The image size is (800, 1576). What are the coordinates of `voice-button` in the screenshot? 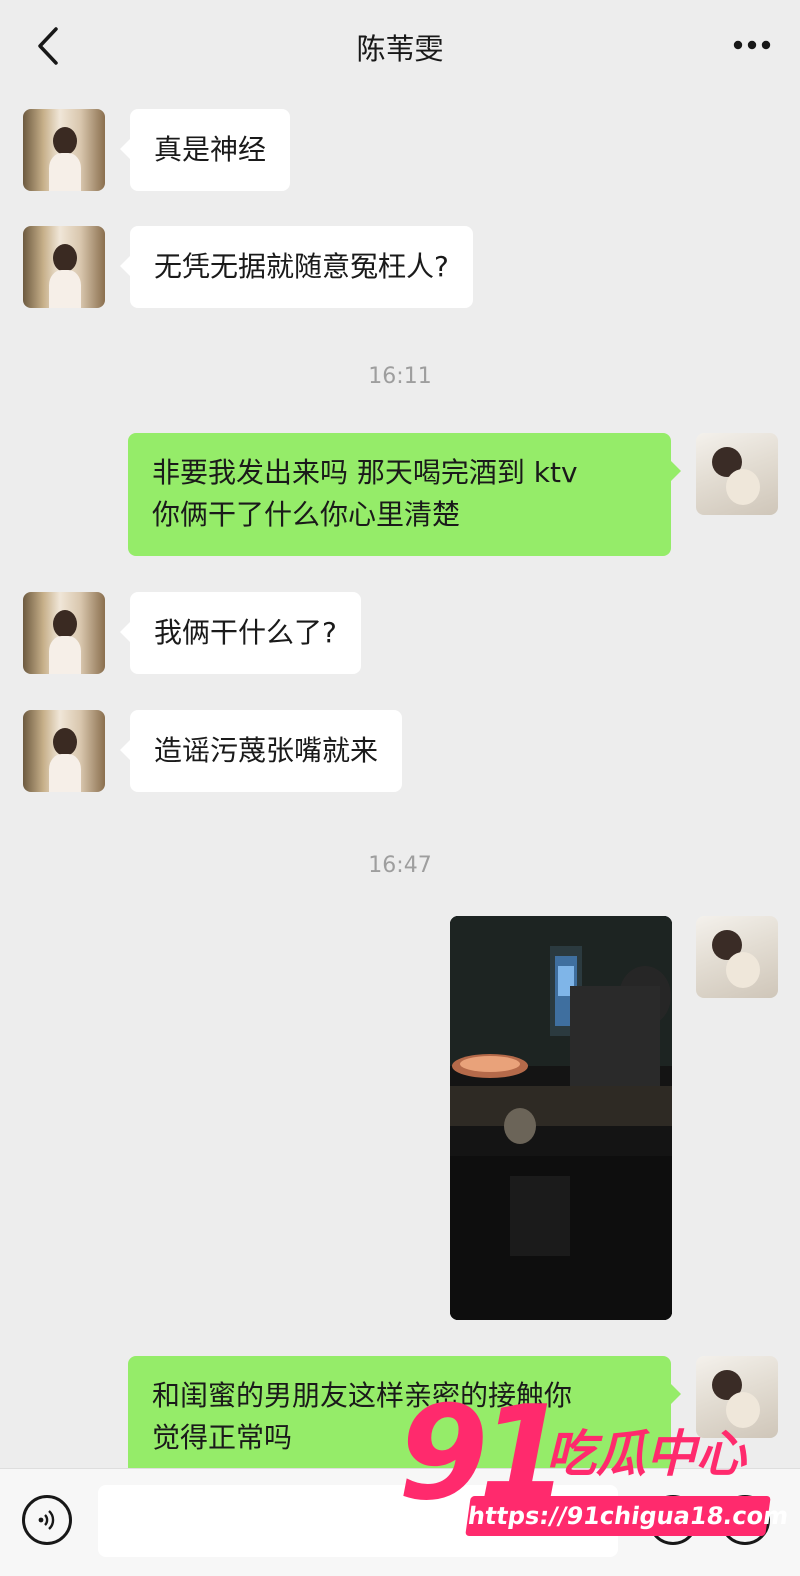 It's located at (47, 1520).